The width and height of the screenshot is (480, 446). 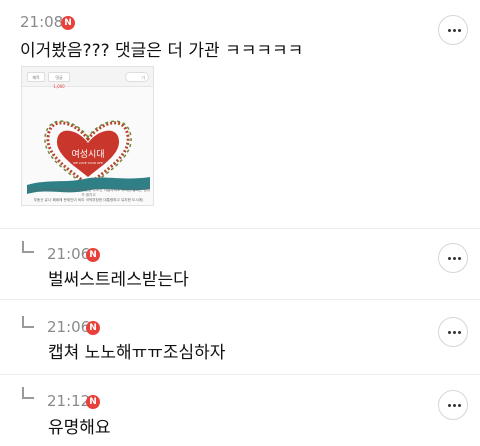 I want to click on comment-text: 캡쳐 노노해ㅠㅠ조심하자, so click(x=137, y=353).